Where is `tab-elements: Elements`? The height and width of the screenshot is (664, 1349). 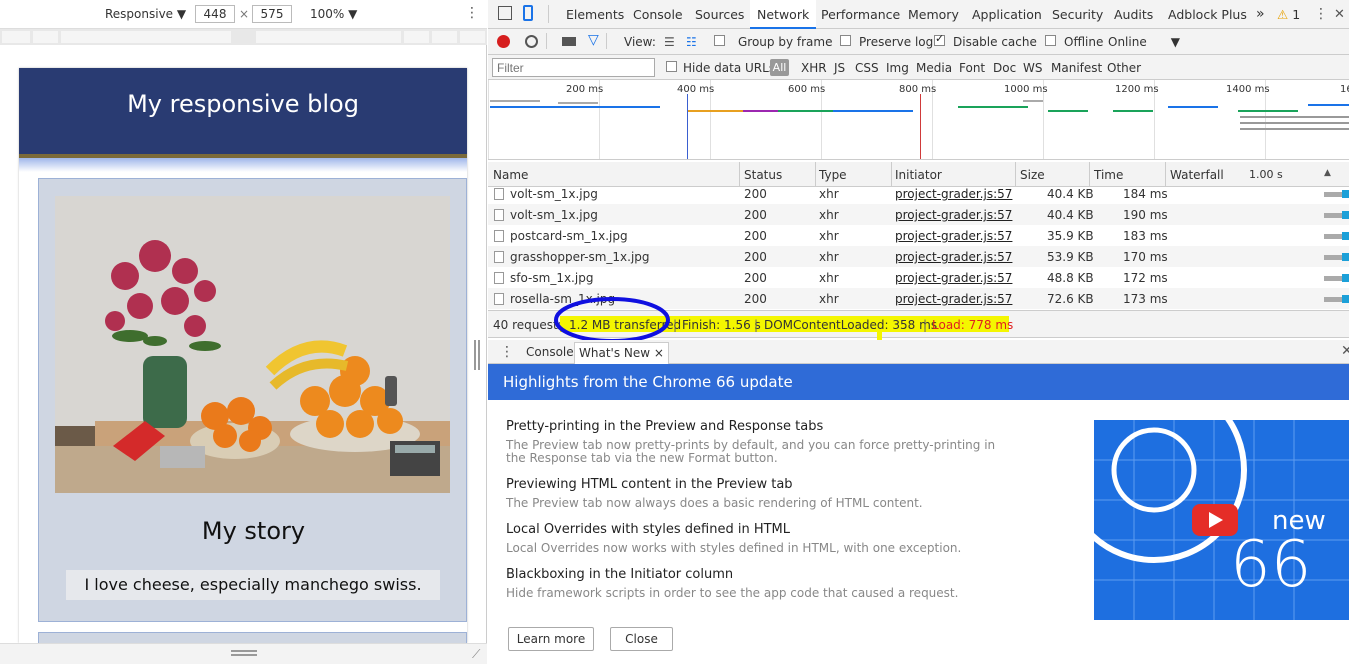 tab-elements: Elements is located at coordinates (595, 14).